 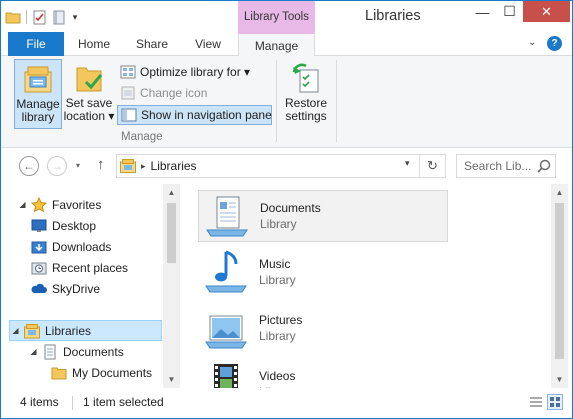 I want to click on optimize-label: Optimize library for ▾, so click(x=195, y=72).